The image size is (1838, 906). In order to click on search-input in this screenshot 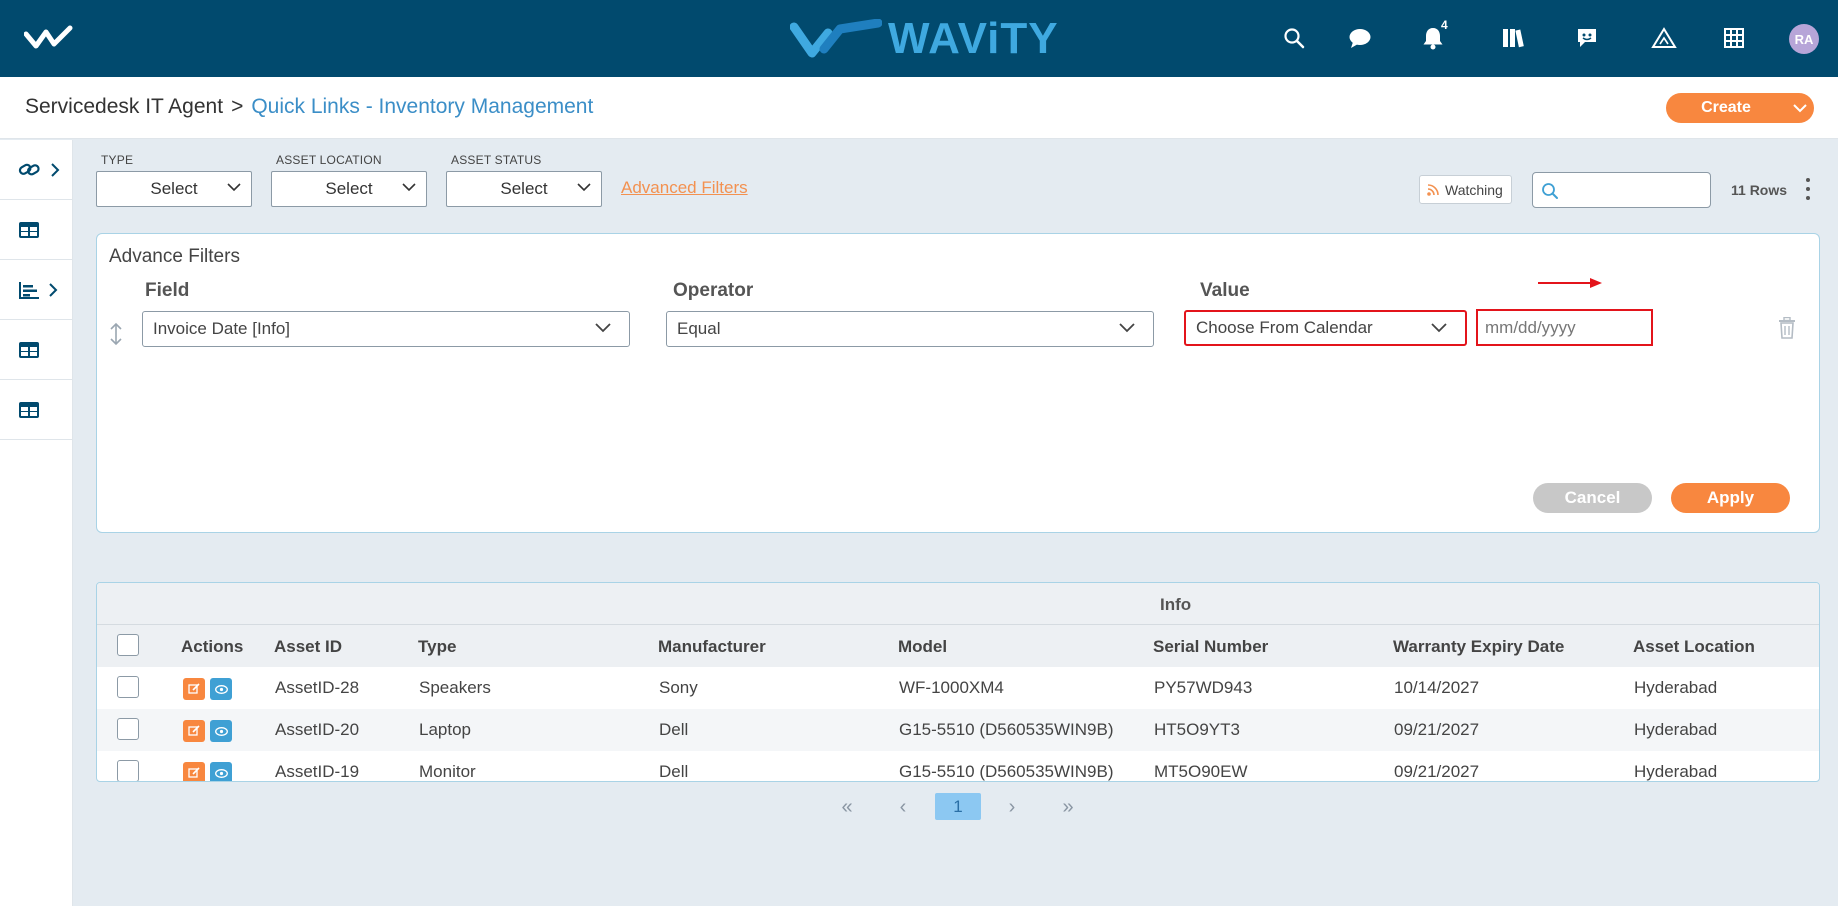, I will do `click(1621, 190)`.